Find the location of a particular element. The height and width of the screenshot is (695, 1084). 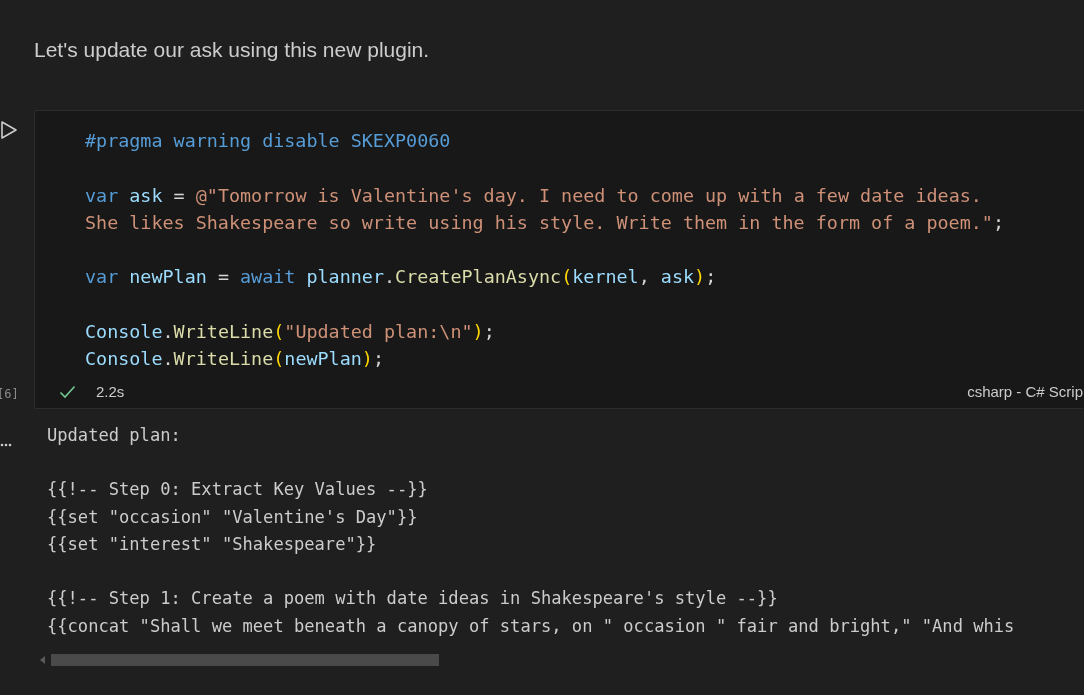

code-line: Console.WriteLine(newPlan); is located at coordinates (235, 359).